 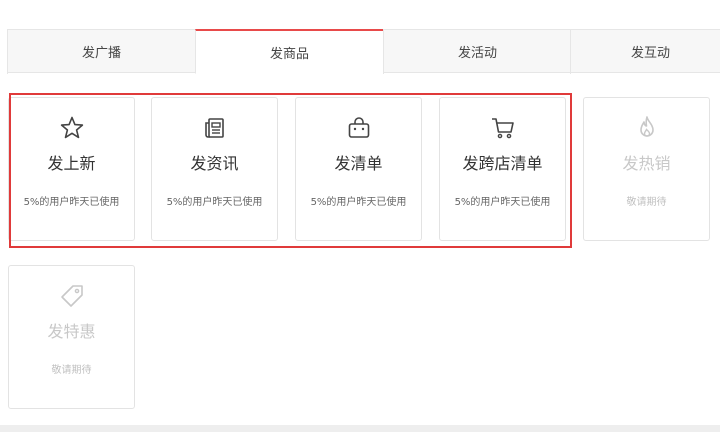 I want to click on card-title: 发跨店清单, so click(x=502, y=163).